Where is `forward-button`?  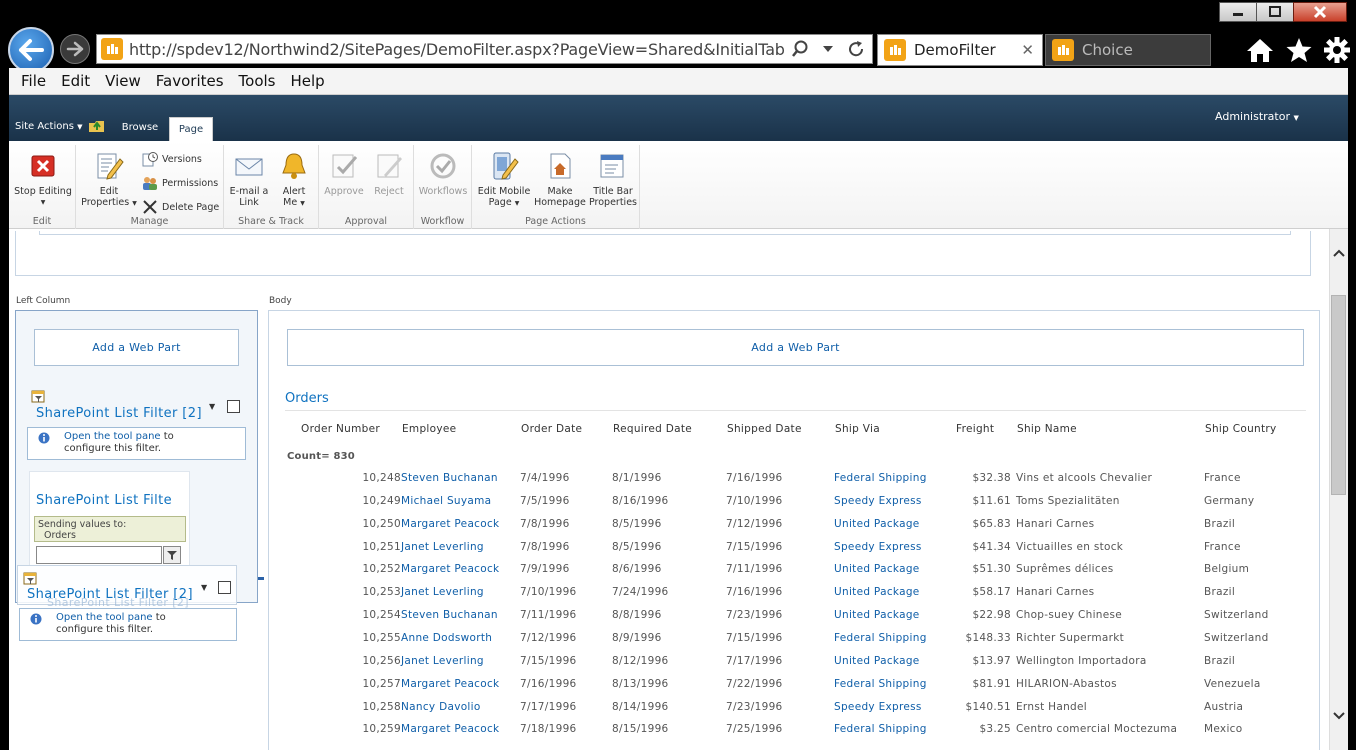 forward-button is located at coordinates (75, 49).